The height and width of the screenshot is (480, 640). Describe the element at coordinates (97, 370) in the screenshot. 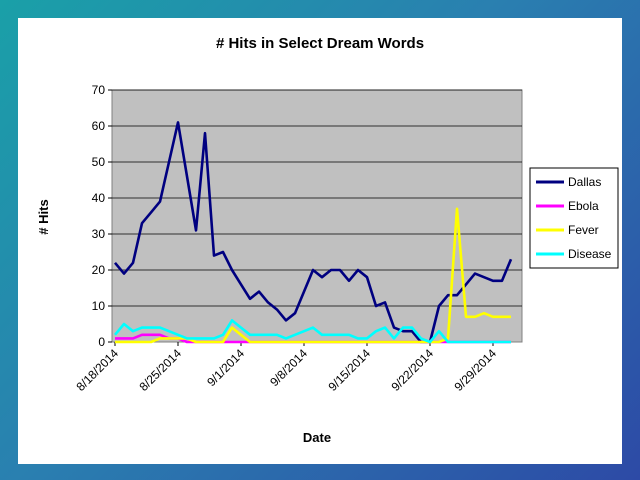

I see `x-tick-label: 8/18/2014` at that location.